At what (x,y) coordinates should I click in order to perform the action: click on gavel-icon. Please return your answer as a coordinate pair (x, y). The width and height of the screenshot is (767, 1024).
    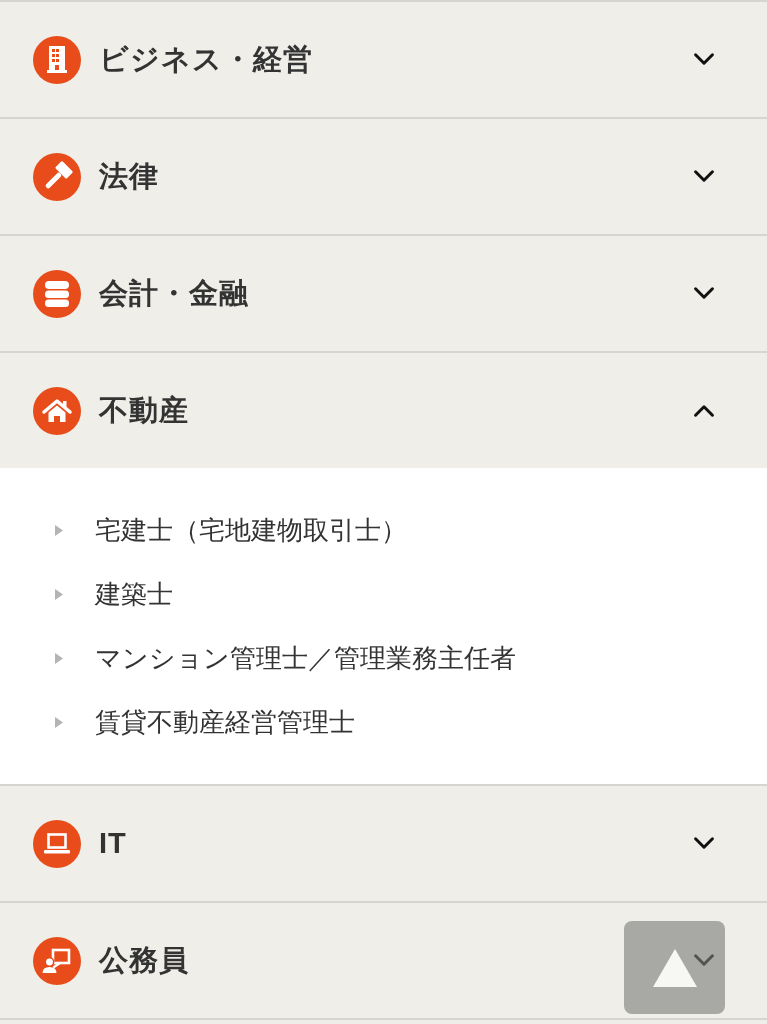
    Looking at the image, I should click on (57, 176).